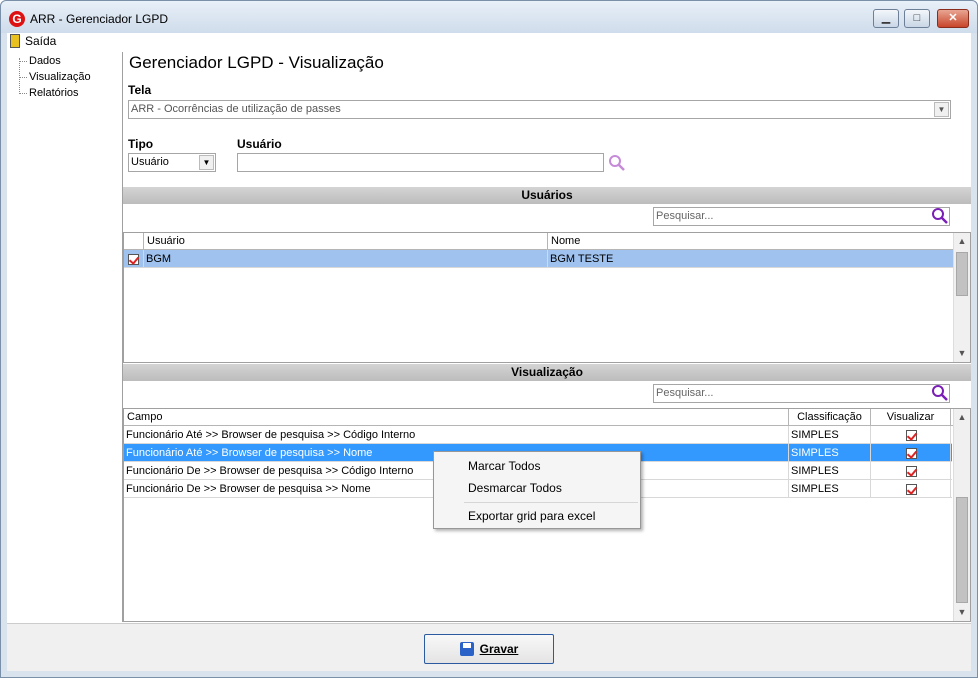 The image size is (978, 678). Describe the element at coordinates (911, 417) in the screenshot. I see `column-header-visualizar: Visualizar` at that location.